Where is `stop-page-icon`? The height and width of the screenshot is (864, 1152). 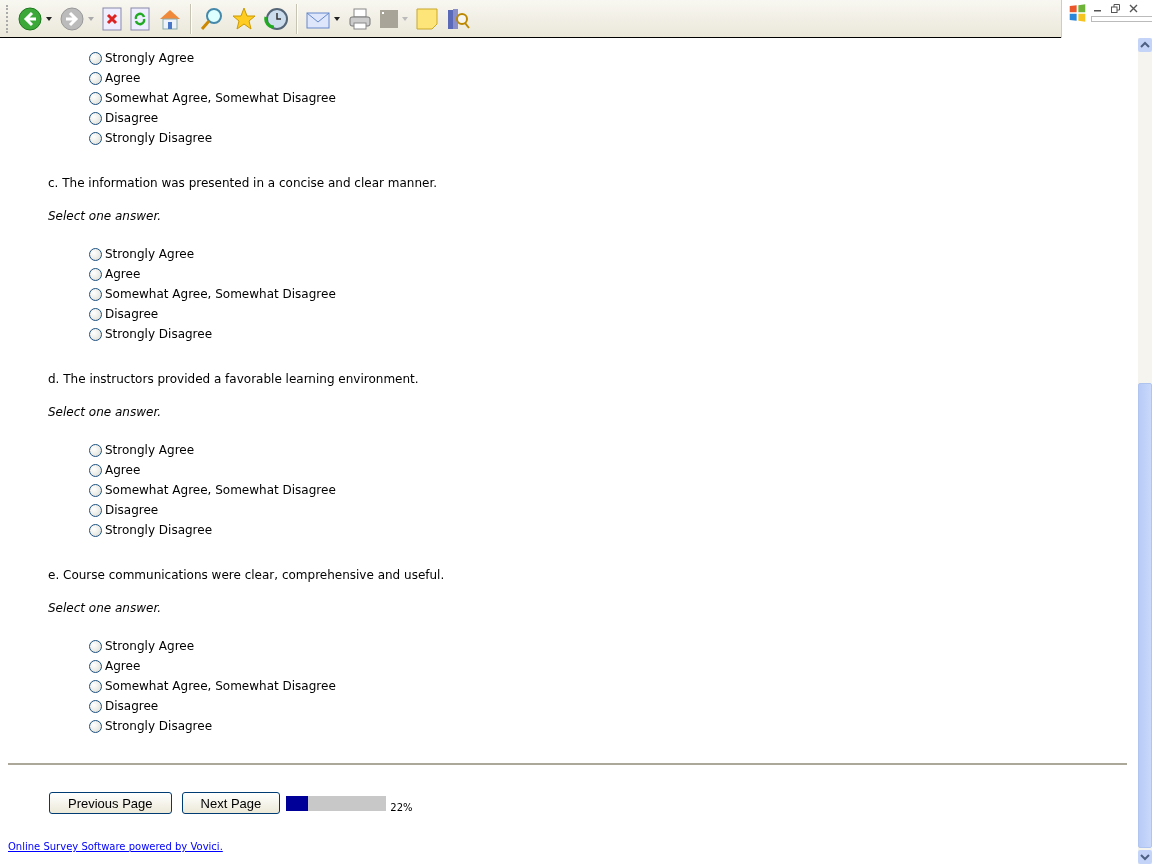 stop-page-icon is located at coordinates (112, 18).